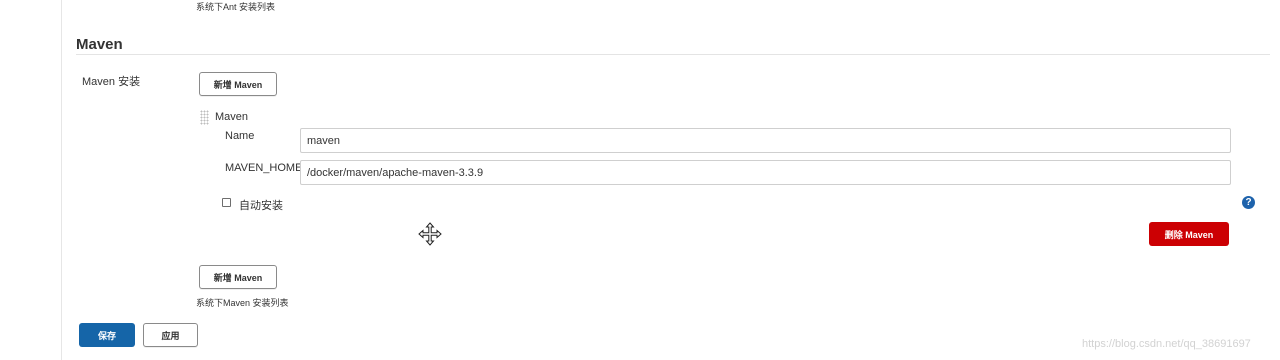 This screenshot has width=1280, height=360. I want to click on add-maven-button-bottom: 新增 Maven, so click(238, 277).